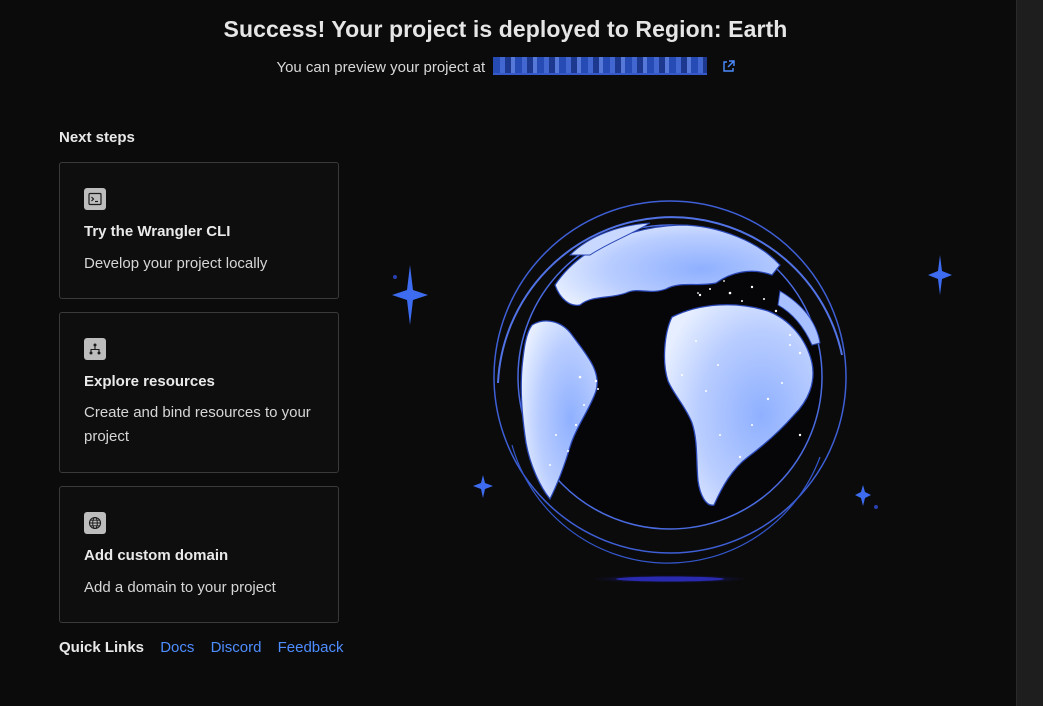  What do you see at coordinates (728, 68) in the screenshot?
I see `external-link-icon` at bounding box center [728, 68].